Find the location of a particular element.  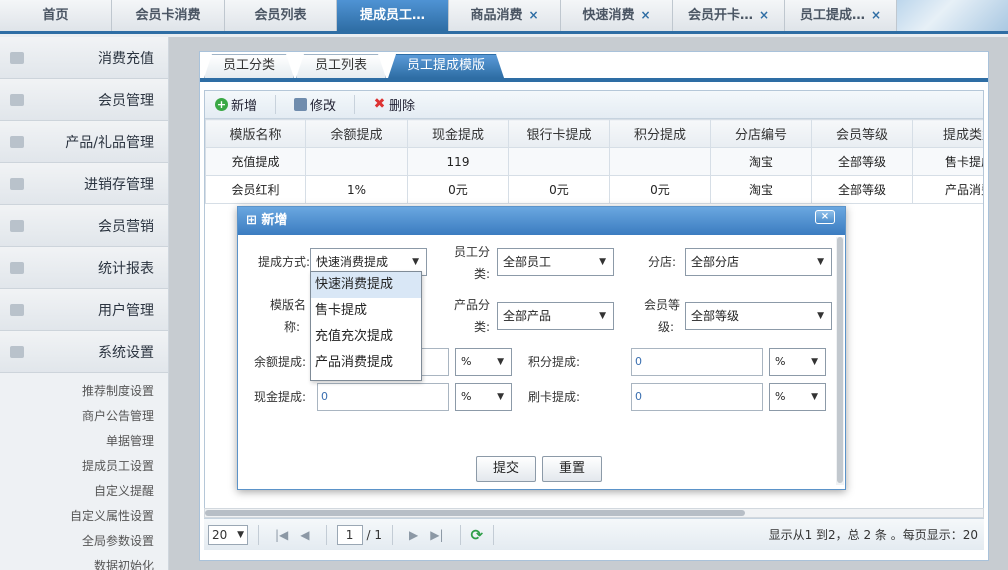

dropdown-option: 充值充次提成 is located at coordinates (366, 337).